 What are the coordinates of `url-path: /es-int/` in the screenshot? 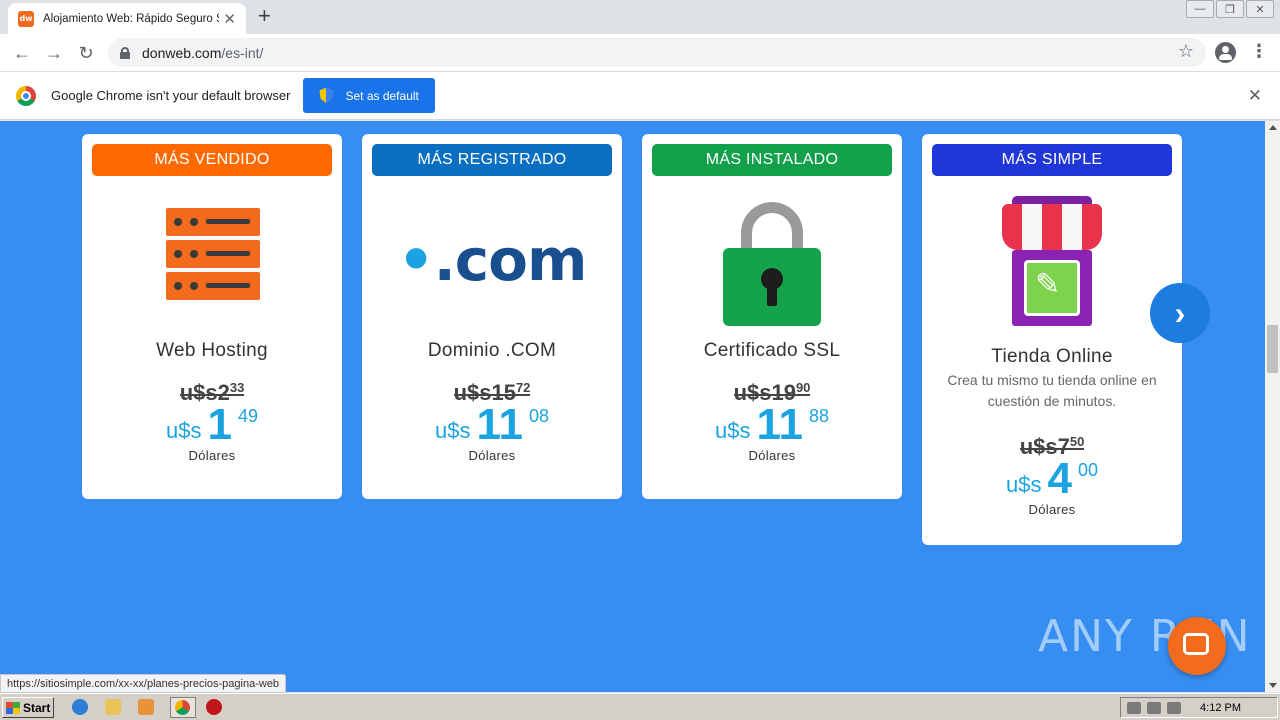 It's located at (242, 52).